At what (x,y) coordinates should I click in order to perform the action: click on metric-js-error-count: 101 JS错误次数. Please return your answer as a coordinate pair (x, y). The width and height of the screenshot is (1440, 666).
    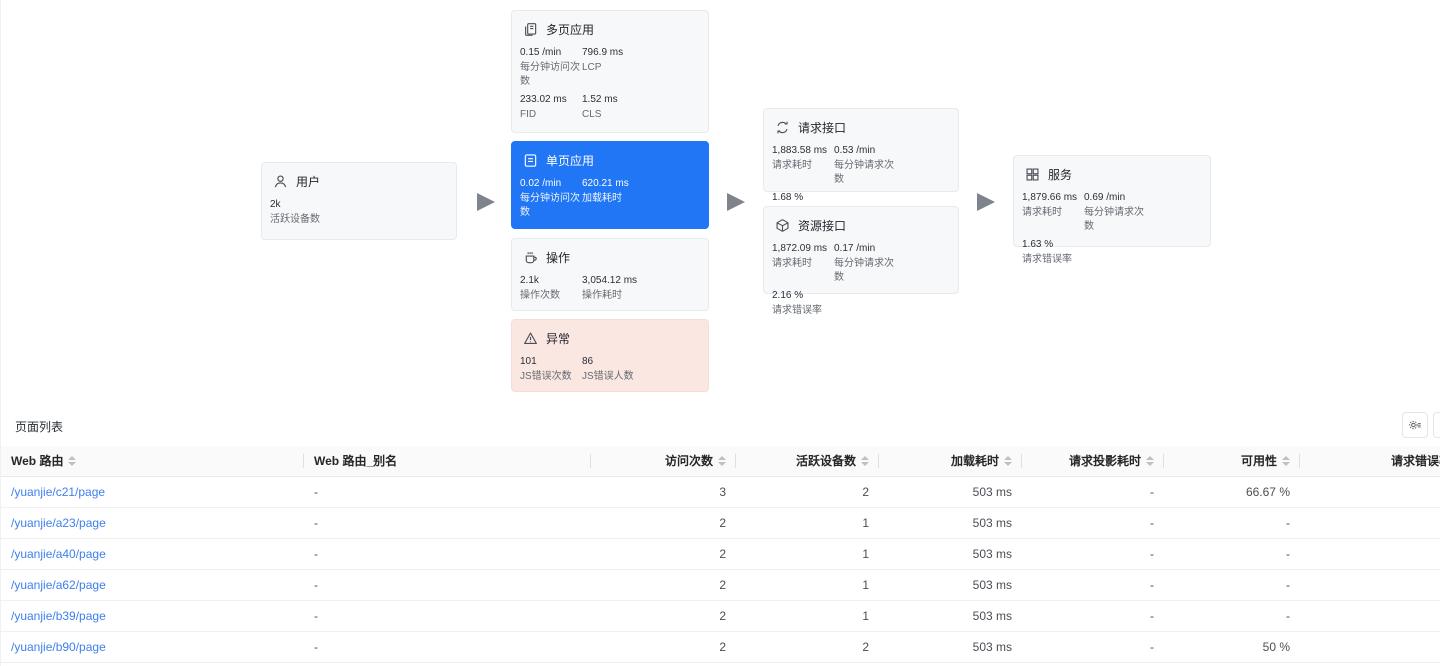
    Looking at the image, I should click on (546, 369).